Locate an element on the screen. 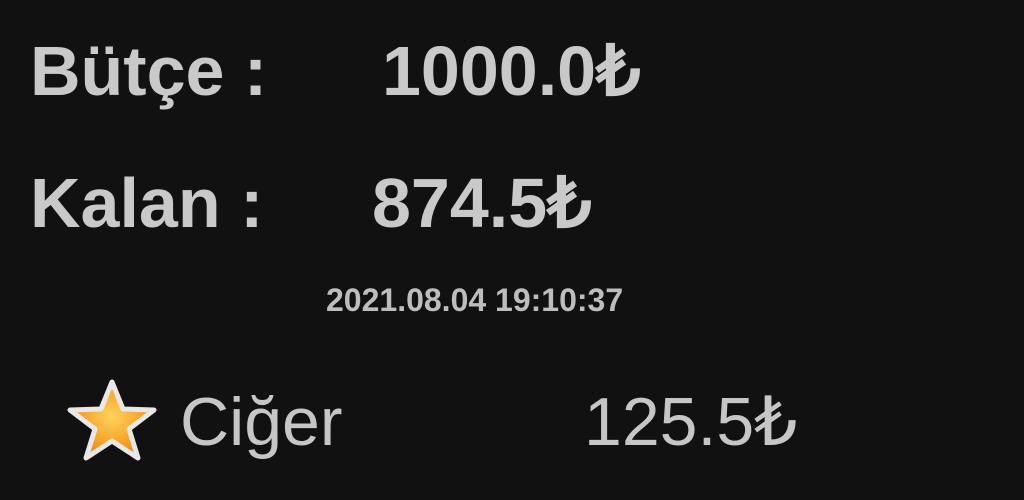 The width and height of the screenshot is (1024, 500). remaining-value: 874.5₺ is located at coordinates (482, 203).